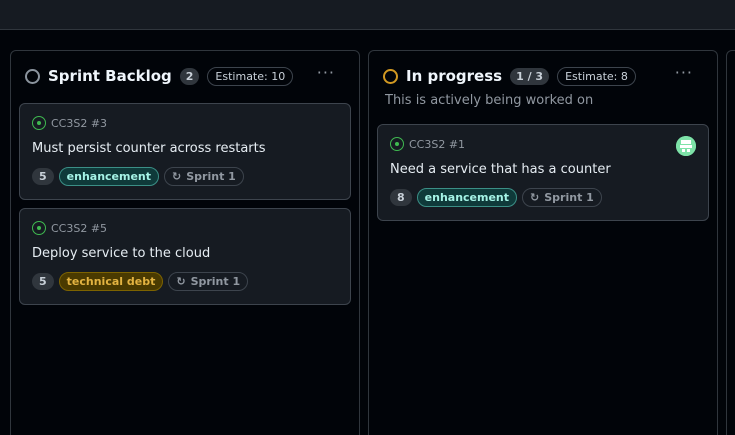  What do you see at coordinates (110, 76) in the screenshot?
I see `column-title: Sprint Backlog` at bounding box center [110, 76].